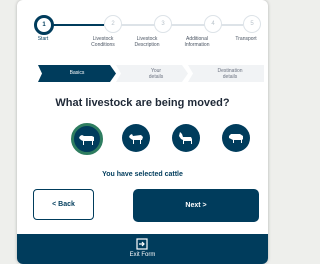  I want to click on exit-form-button: Exit Form, so click(142, 249).